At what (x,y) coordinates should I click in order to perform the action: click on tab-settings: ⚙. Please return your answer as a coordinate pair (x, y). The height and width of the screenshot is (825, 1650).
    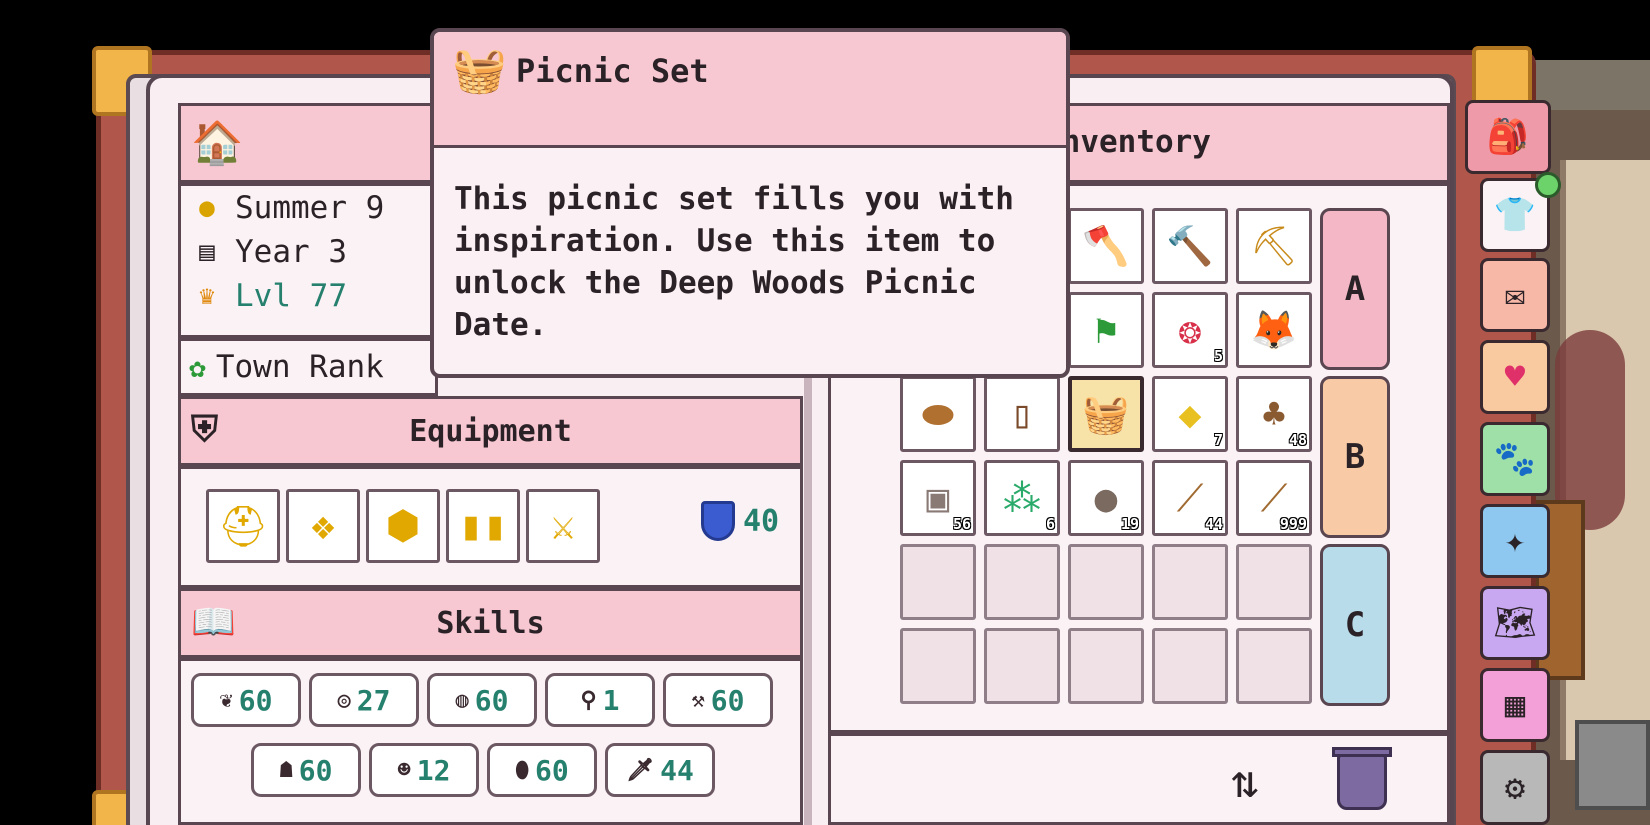
    Looking at the image, I should click on (1515, 787).